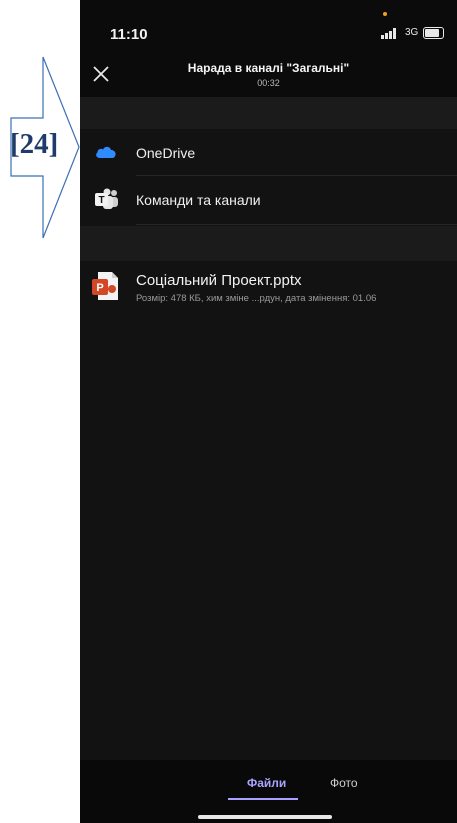 This screenshot has height=823, width=457. I want to click on meeting-duration: 00:32, so click(268, 83).